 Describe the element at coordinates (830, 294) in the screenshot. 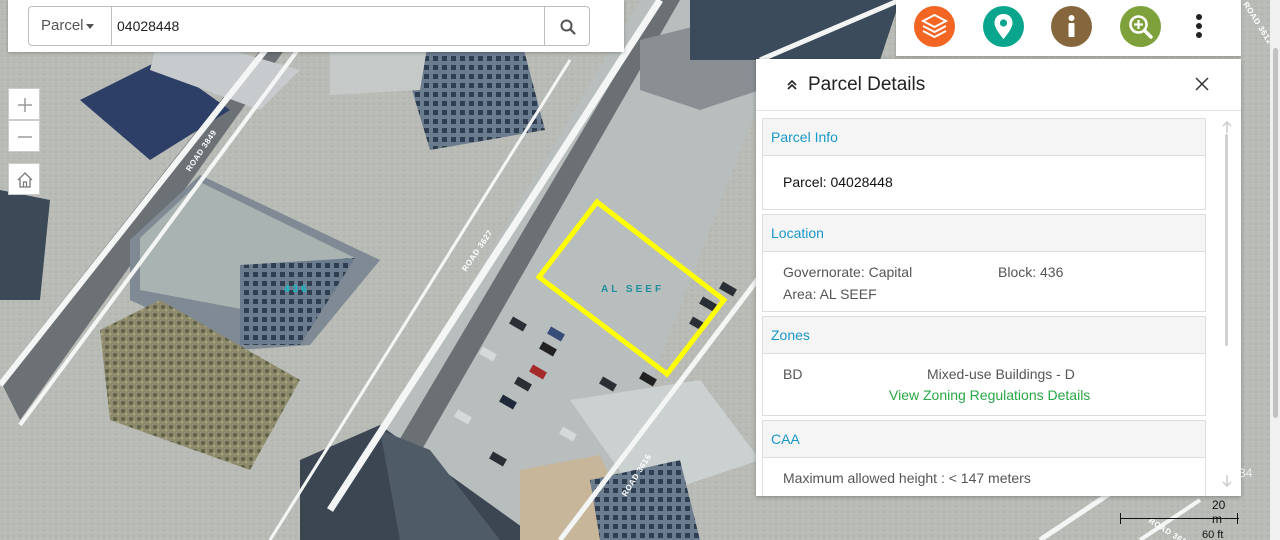

I see `area-value: Area: AL SEEF` at that location.